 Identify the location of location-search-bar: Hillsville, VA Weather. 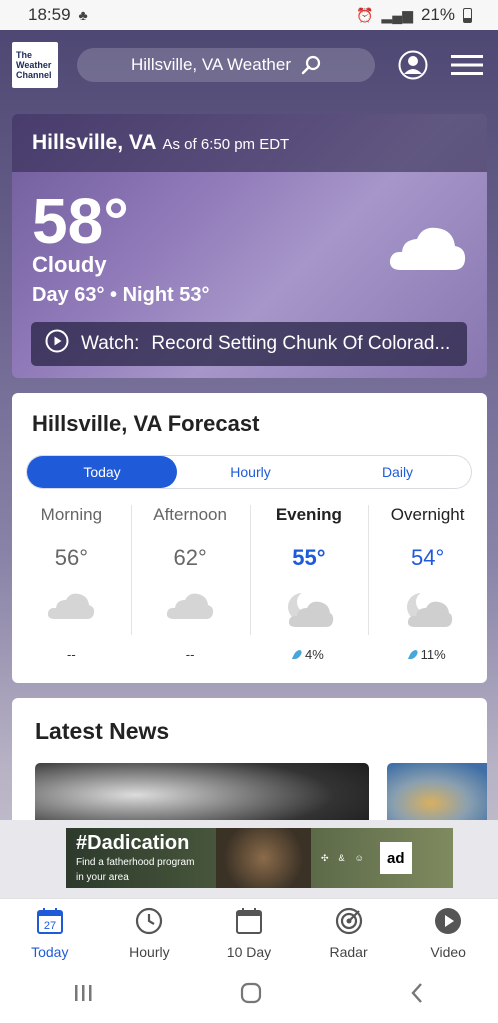
(226, 65).